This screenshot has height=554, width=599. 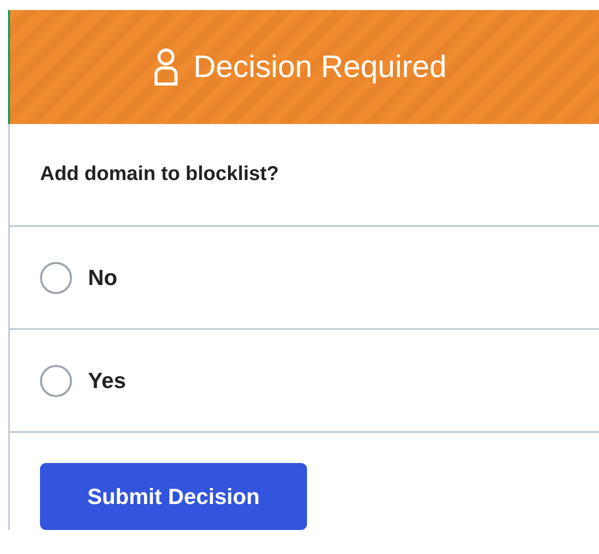 What do you see at coordinates (173, 496) in the screenshot?
I see `submit-button: Submit Decision` at bounding box center [173, 496].